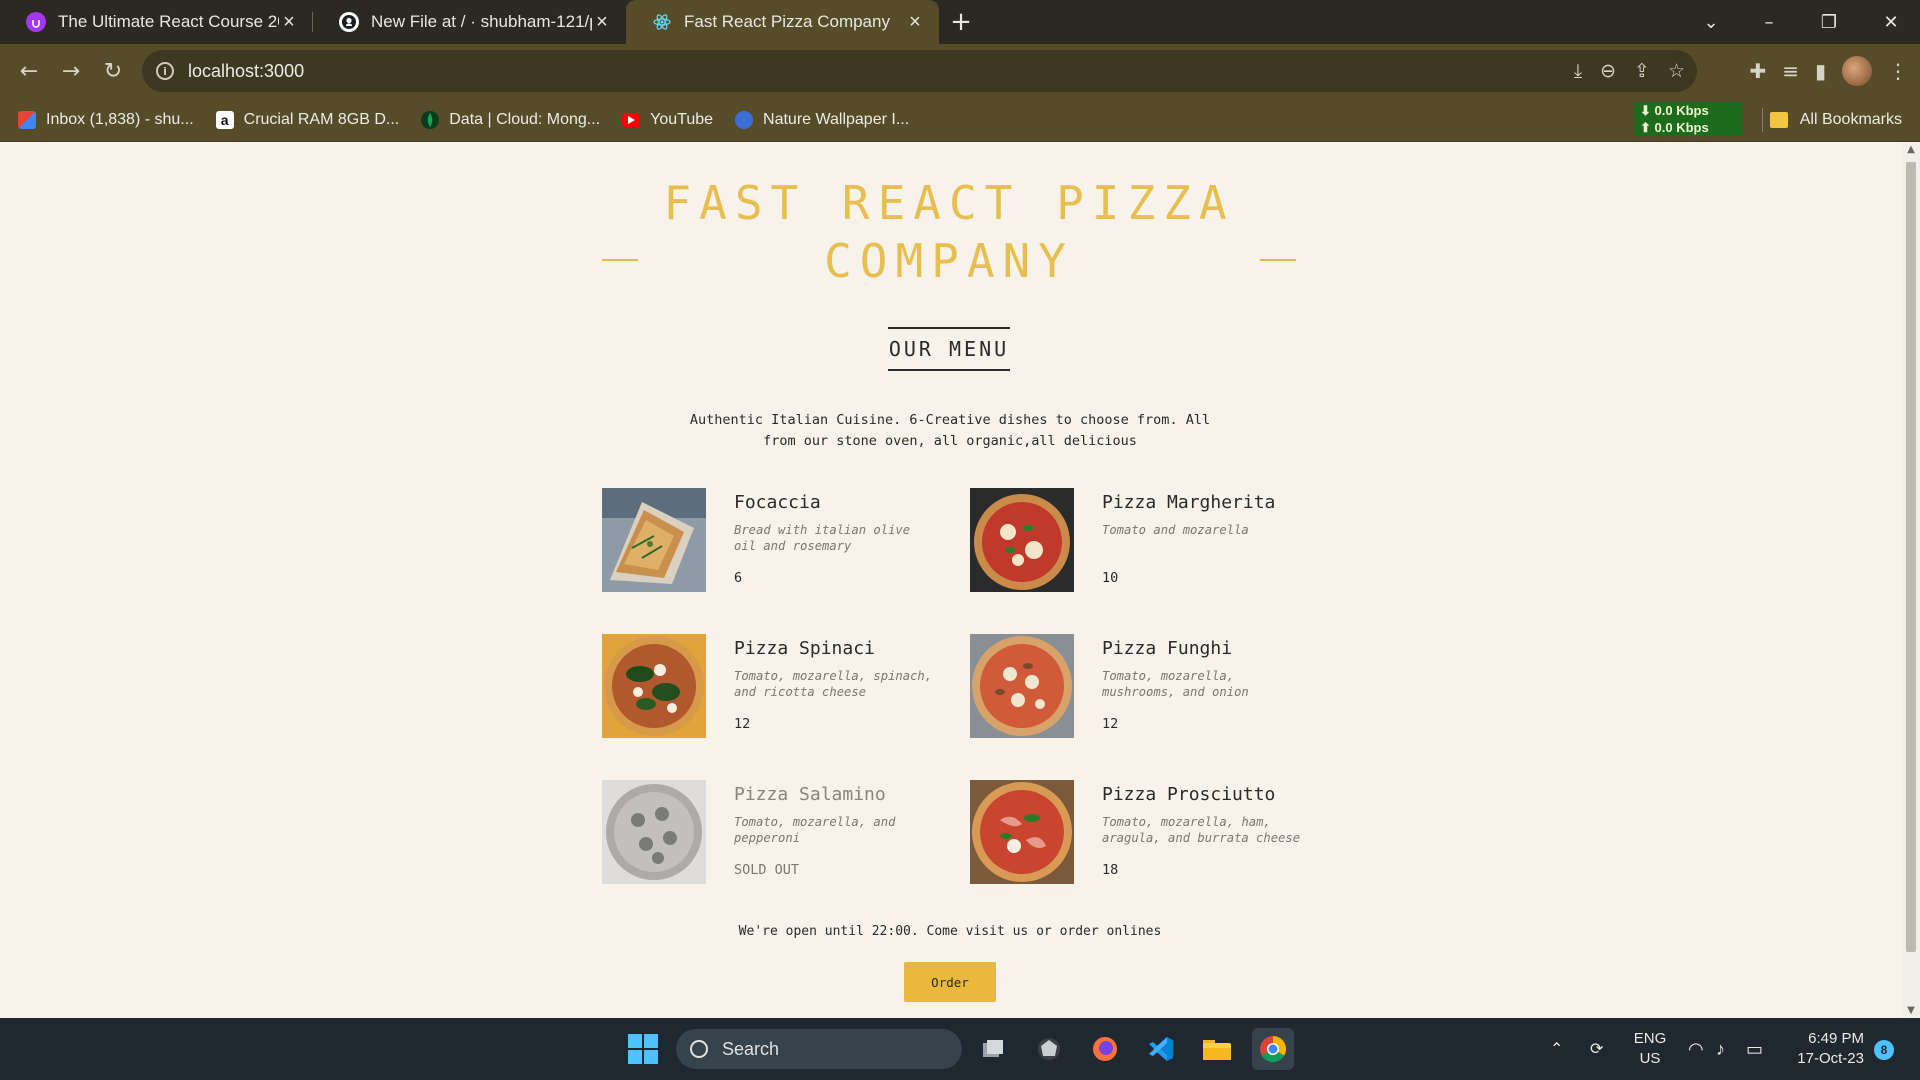 The height and width of the screenshot is (1080, 1920). Describe the element at coordinates (165, 71) in the screenshot. I see `site-info-icon: i` at that location.